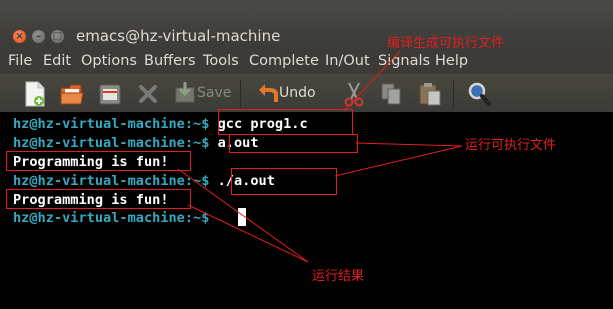 This screenshot has width=613, height=309. What do you see at coordinates (338, 276) in the screenshot?
I see `annotation-result: 运行结果` at bounding box center [338, 276].